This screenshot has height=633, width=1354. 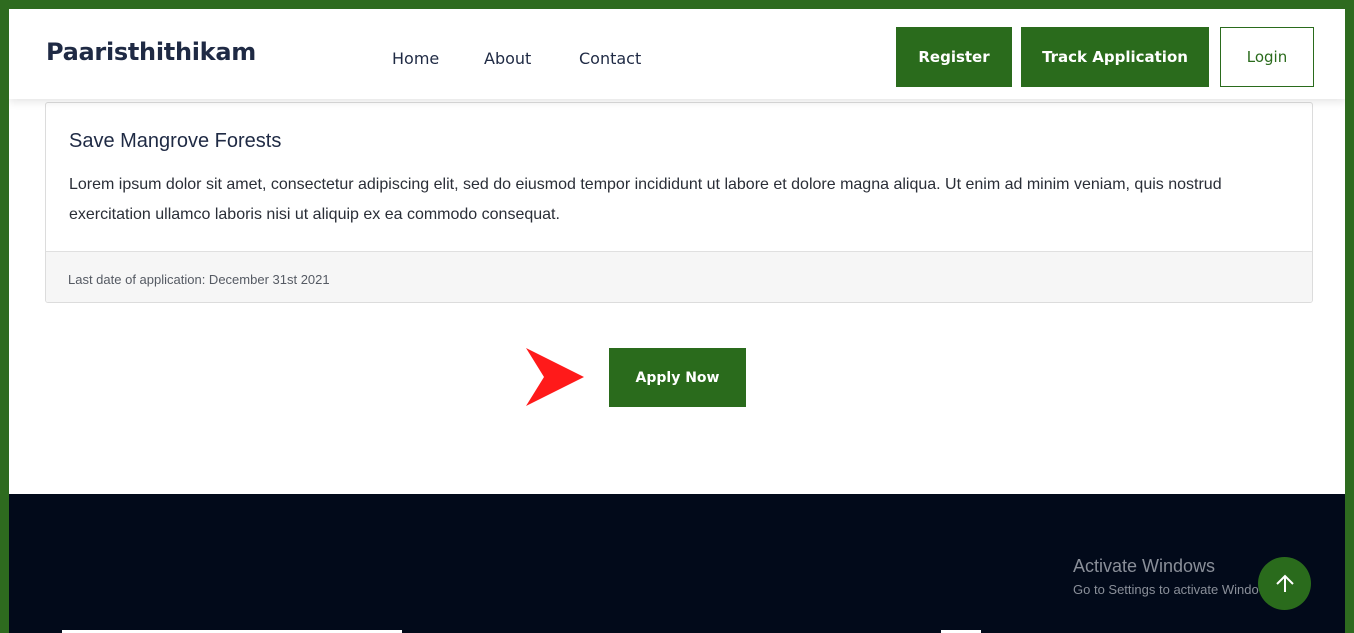 I want to click on scroll-to-top-button, so click(x=1284, y=583).